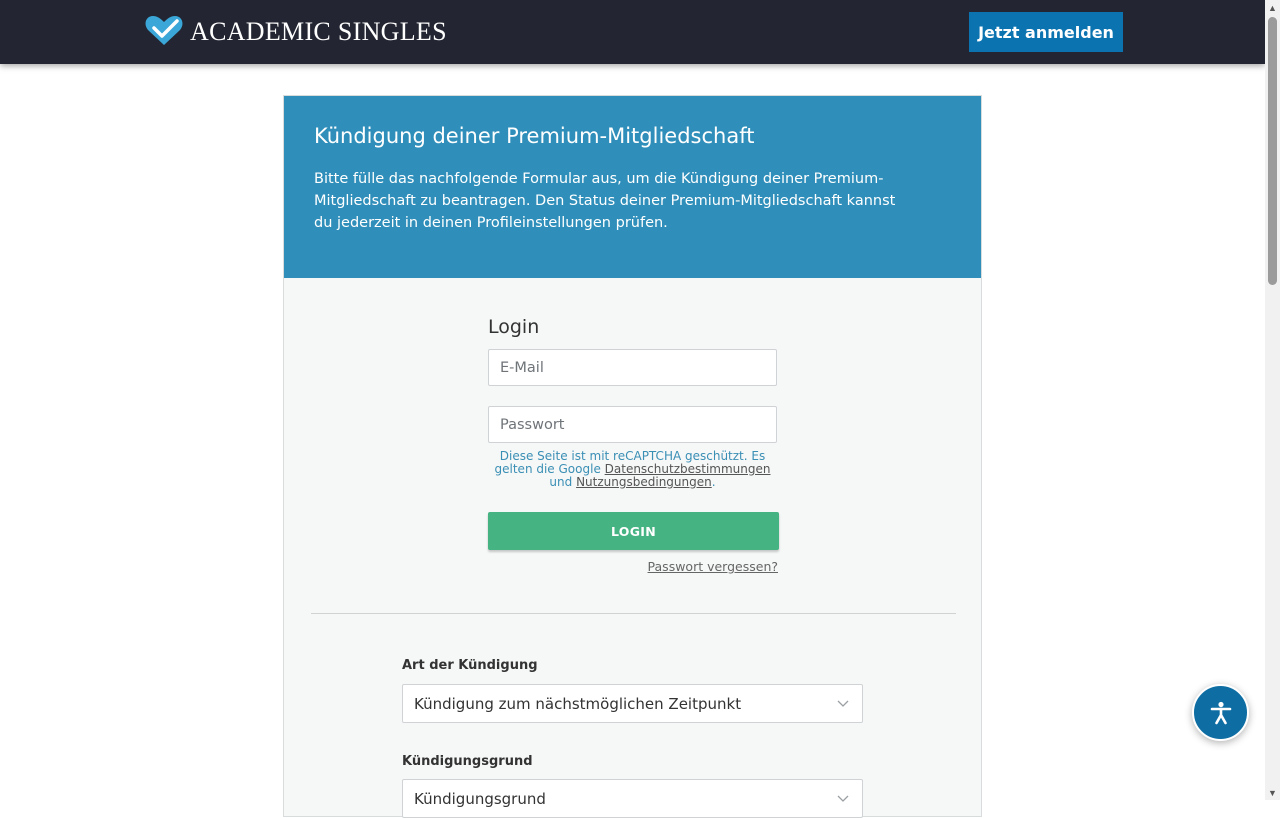 The image size is (1280, 818). I want to click on site-logo: ACADEMIC SINGLES, so click(295, 32).